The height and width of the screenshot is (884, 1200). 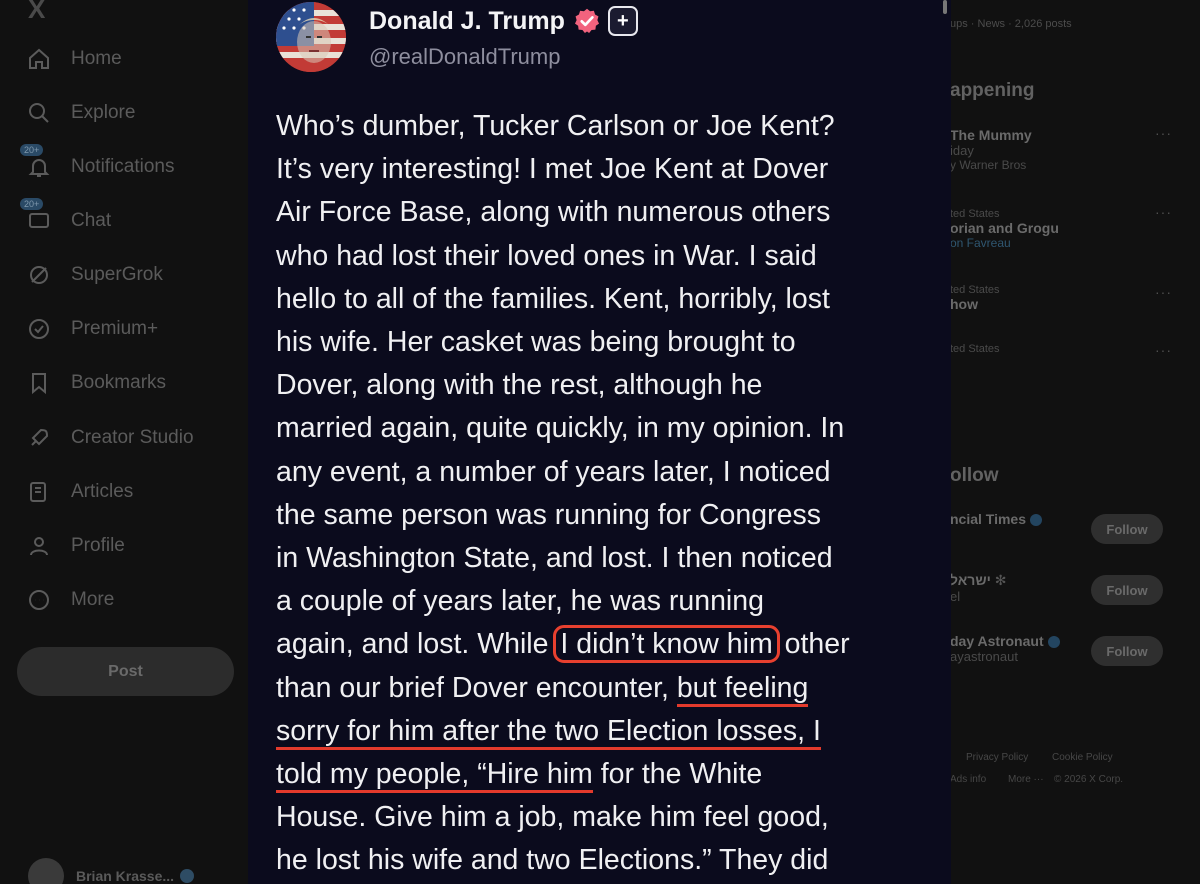 I want to click on author-row: Donald J. Trump +, so click(x=503, y=21).